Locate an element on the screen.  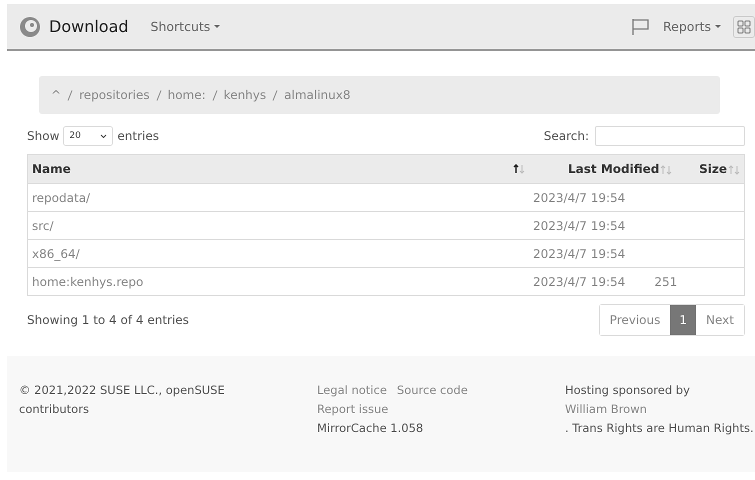
breadcrumb-link: almalinux8 is located at coordinates (317, 95).